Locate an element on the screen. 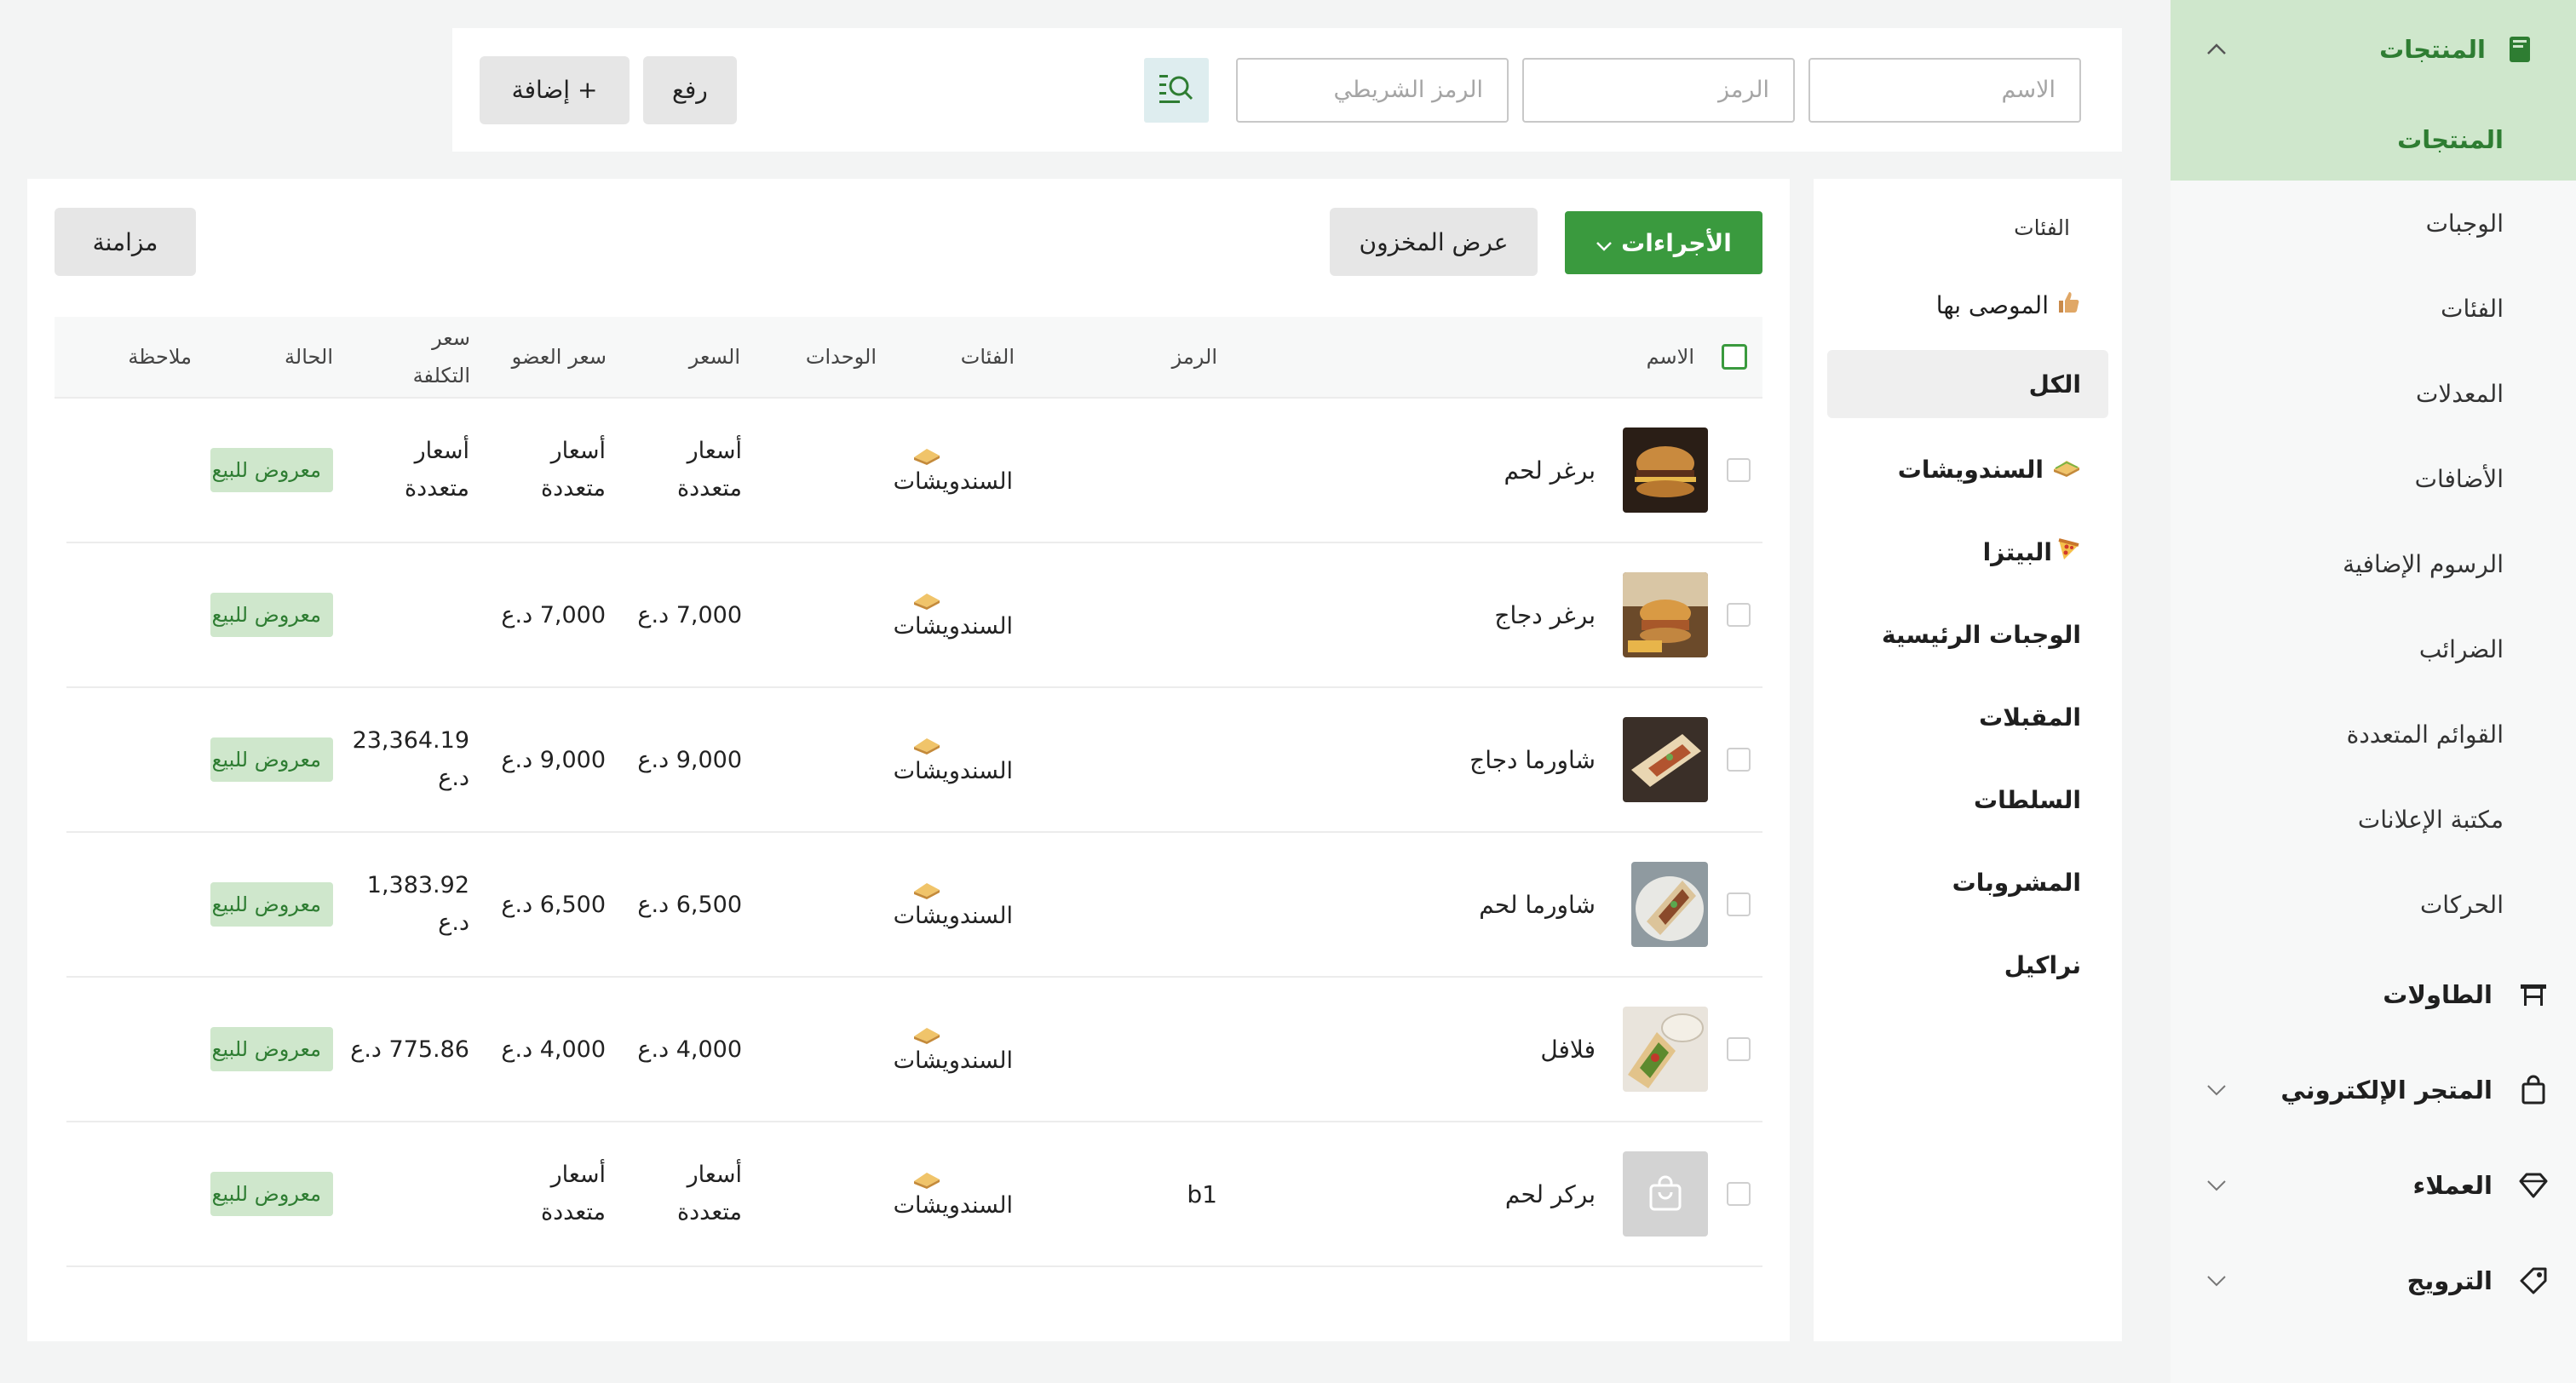  sidebar-group-tables: الطاولات is located at coordinates (2374, 994).